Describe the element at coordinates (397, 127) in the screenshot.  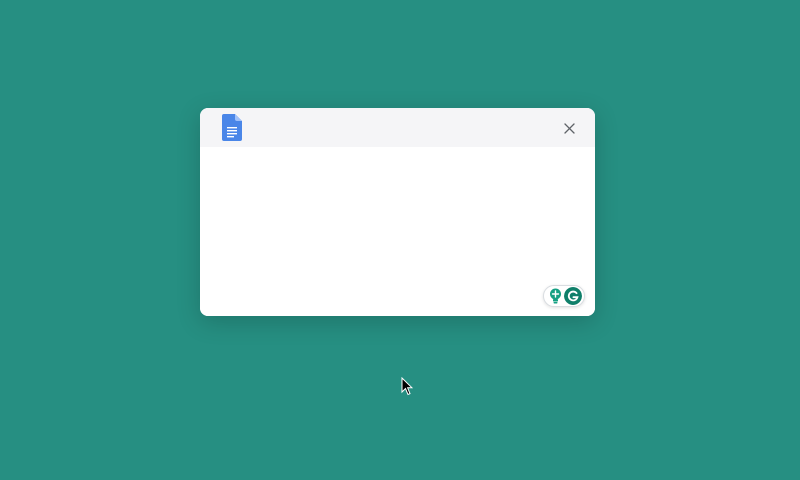
I see `dialog-header` at that location.